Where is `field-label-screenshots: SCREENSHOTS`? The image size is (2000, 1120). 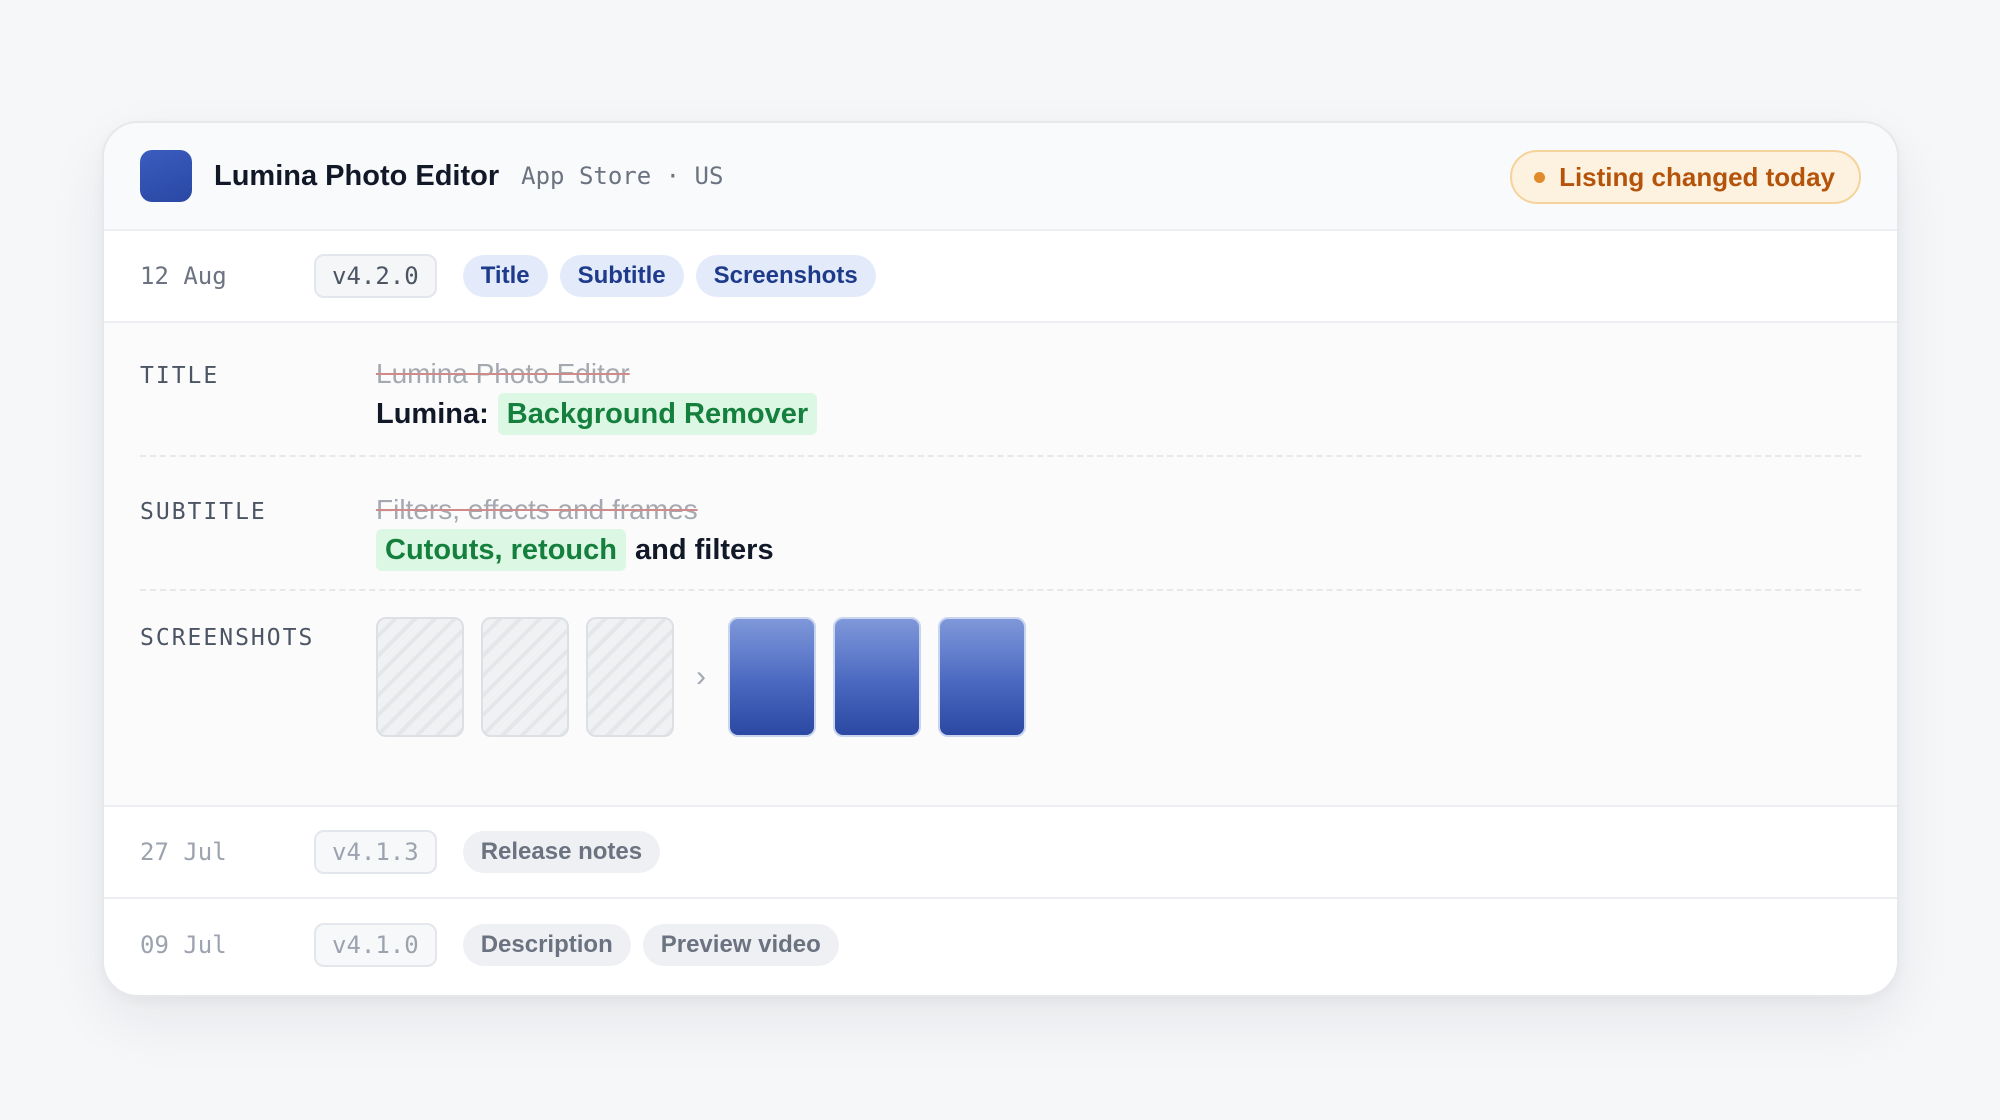
field-label-screenshots: SCREENSHOTS is located at coordinates (227, 638).